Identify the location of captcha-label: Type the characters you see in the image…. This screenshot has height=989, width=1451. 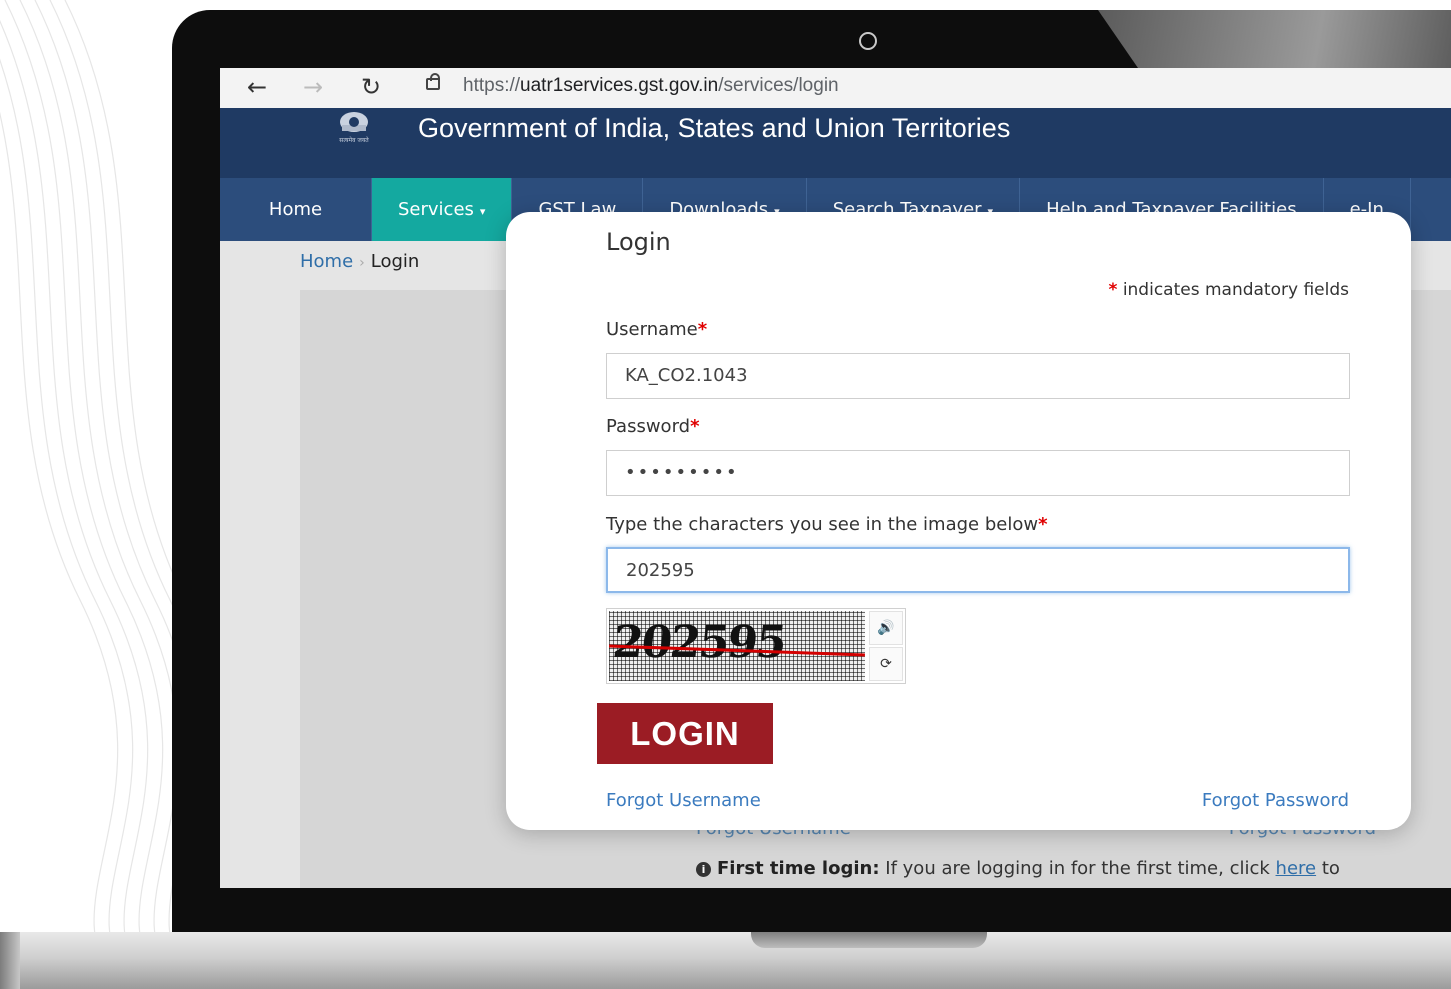
(827, 524).